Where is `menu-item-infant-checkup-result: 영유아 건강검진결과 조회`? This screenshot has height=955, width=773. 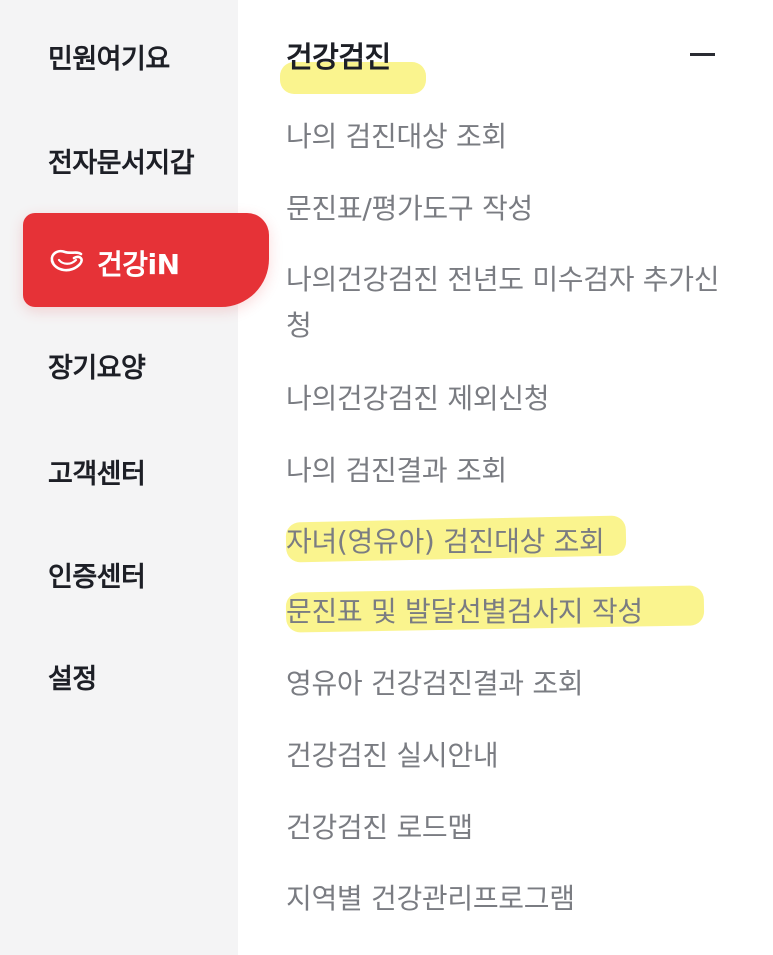
menu-item-infant-checkup-result: 영유아 건강검진결과 조회 is located at coordinates (506, 684).